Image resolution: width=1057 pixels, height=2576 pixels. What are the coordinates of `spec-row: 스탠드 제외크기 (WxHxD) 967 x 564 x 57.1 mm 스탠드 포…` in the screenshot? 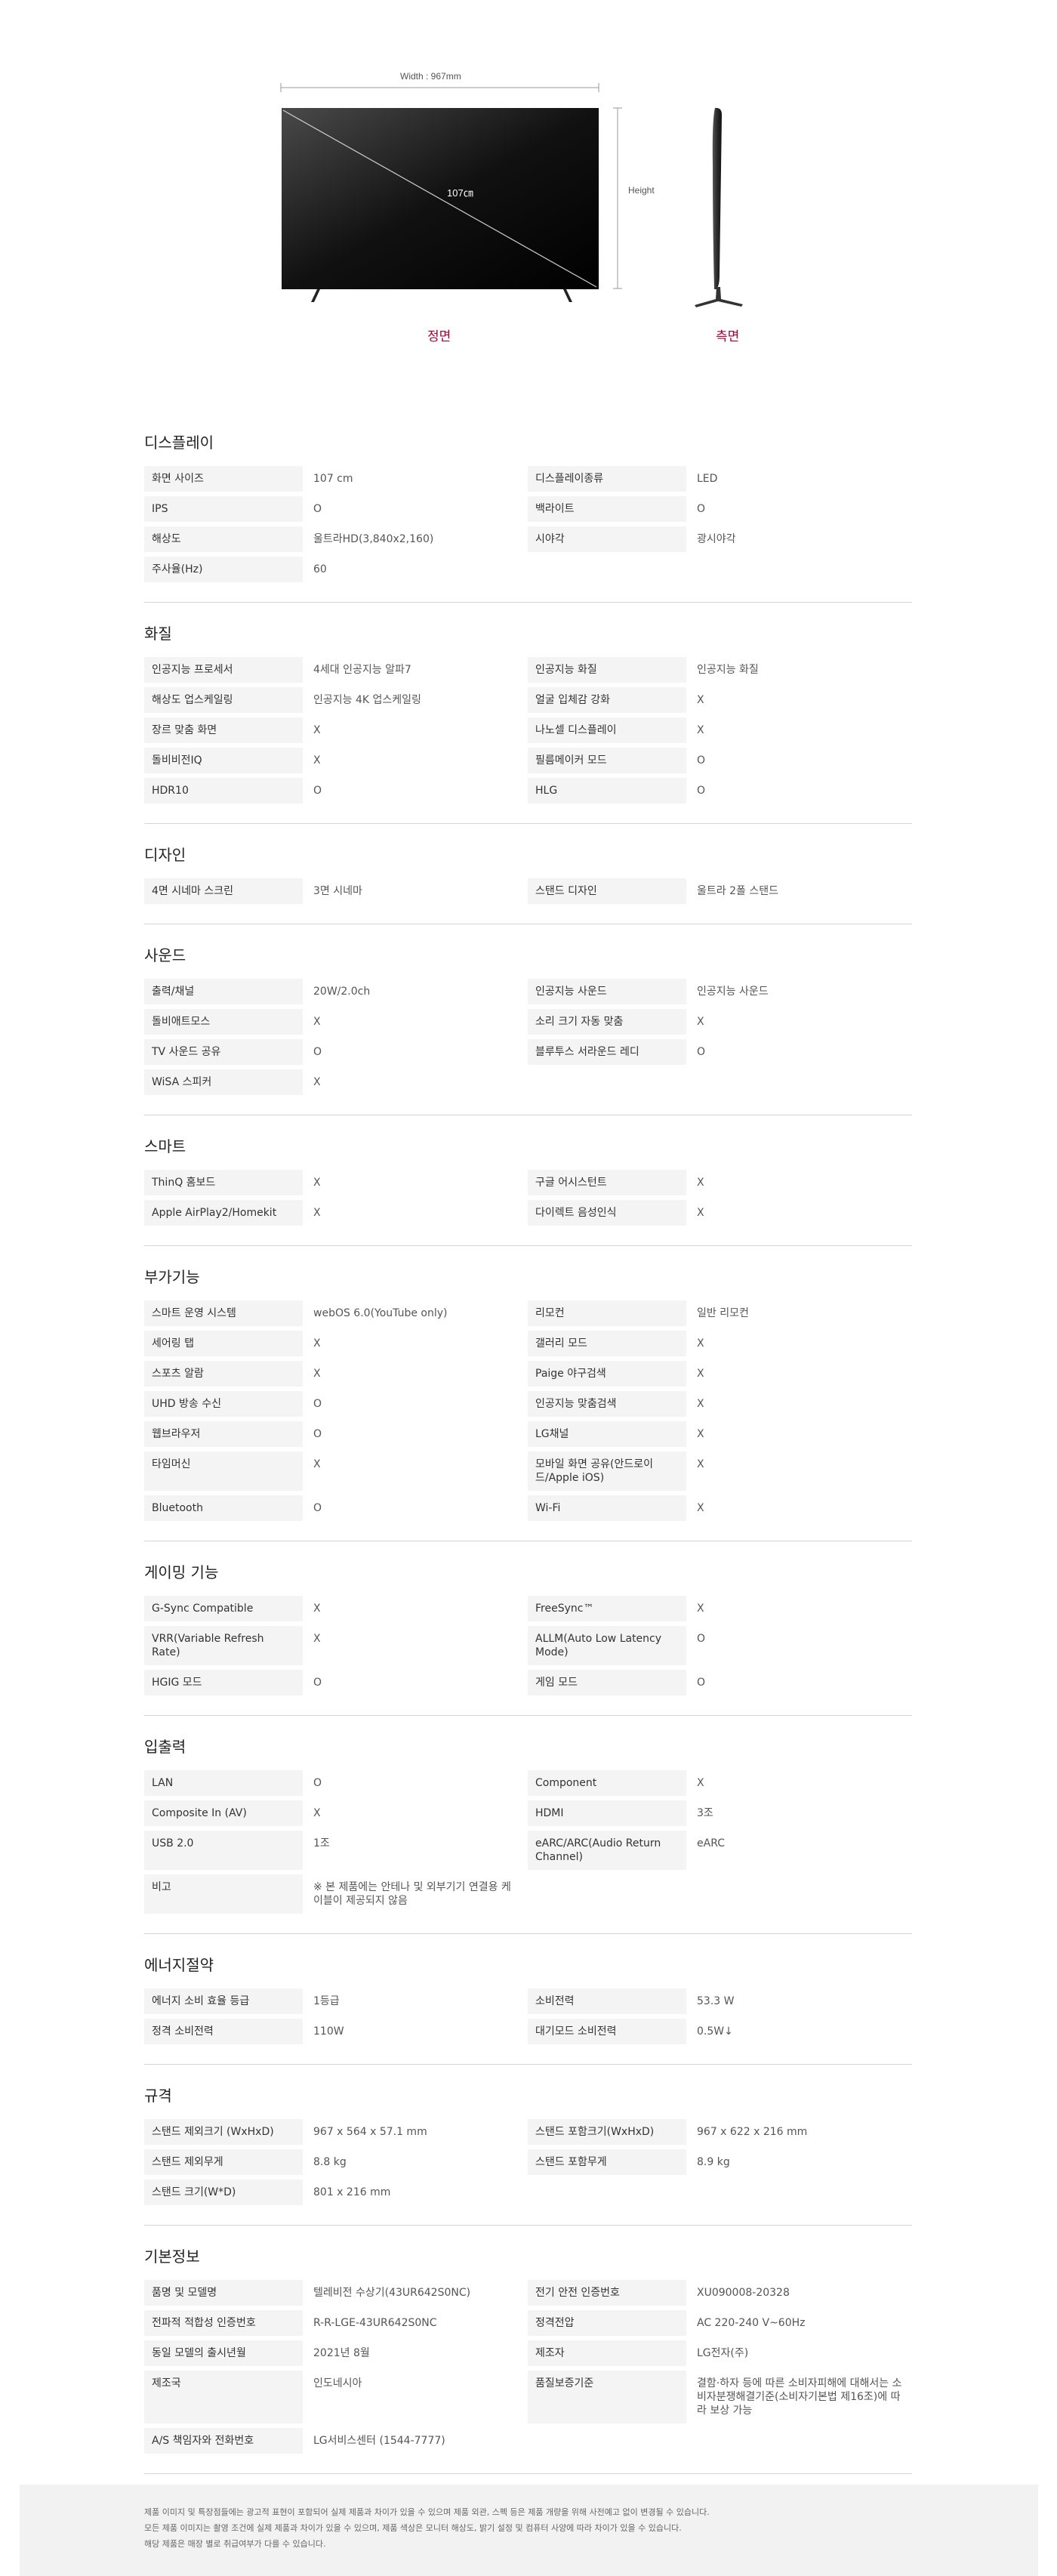 It's located at (528, 2132).